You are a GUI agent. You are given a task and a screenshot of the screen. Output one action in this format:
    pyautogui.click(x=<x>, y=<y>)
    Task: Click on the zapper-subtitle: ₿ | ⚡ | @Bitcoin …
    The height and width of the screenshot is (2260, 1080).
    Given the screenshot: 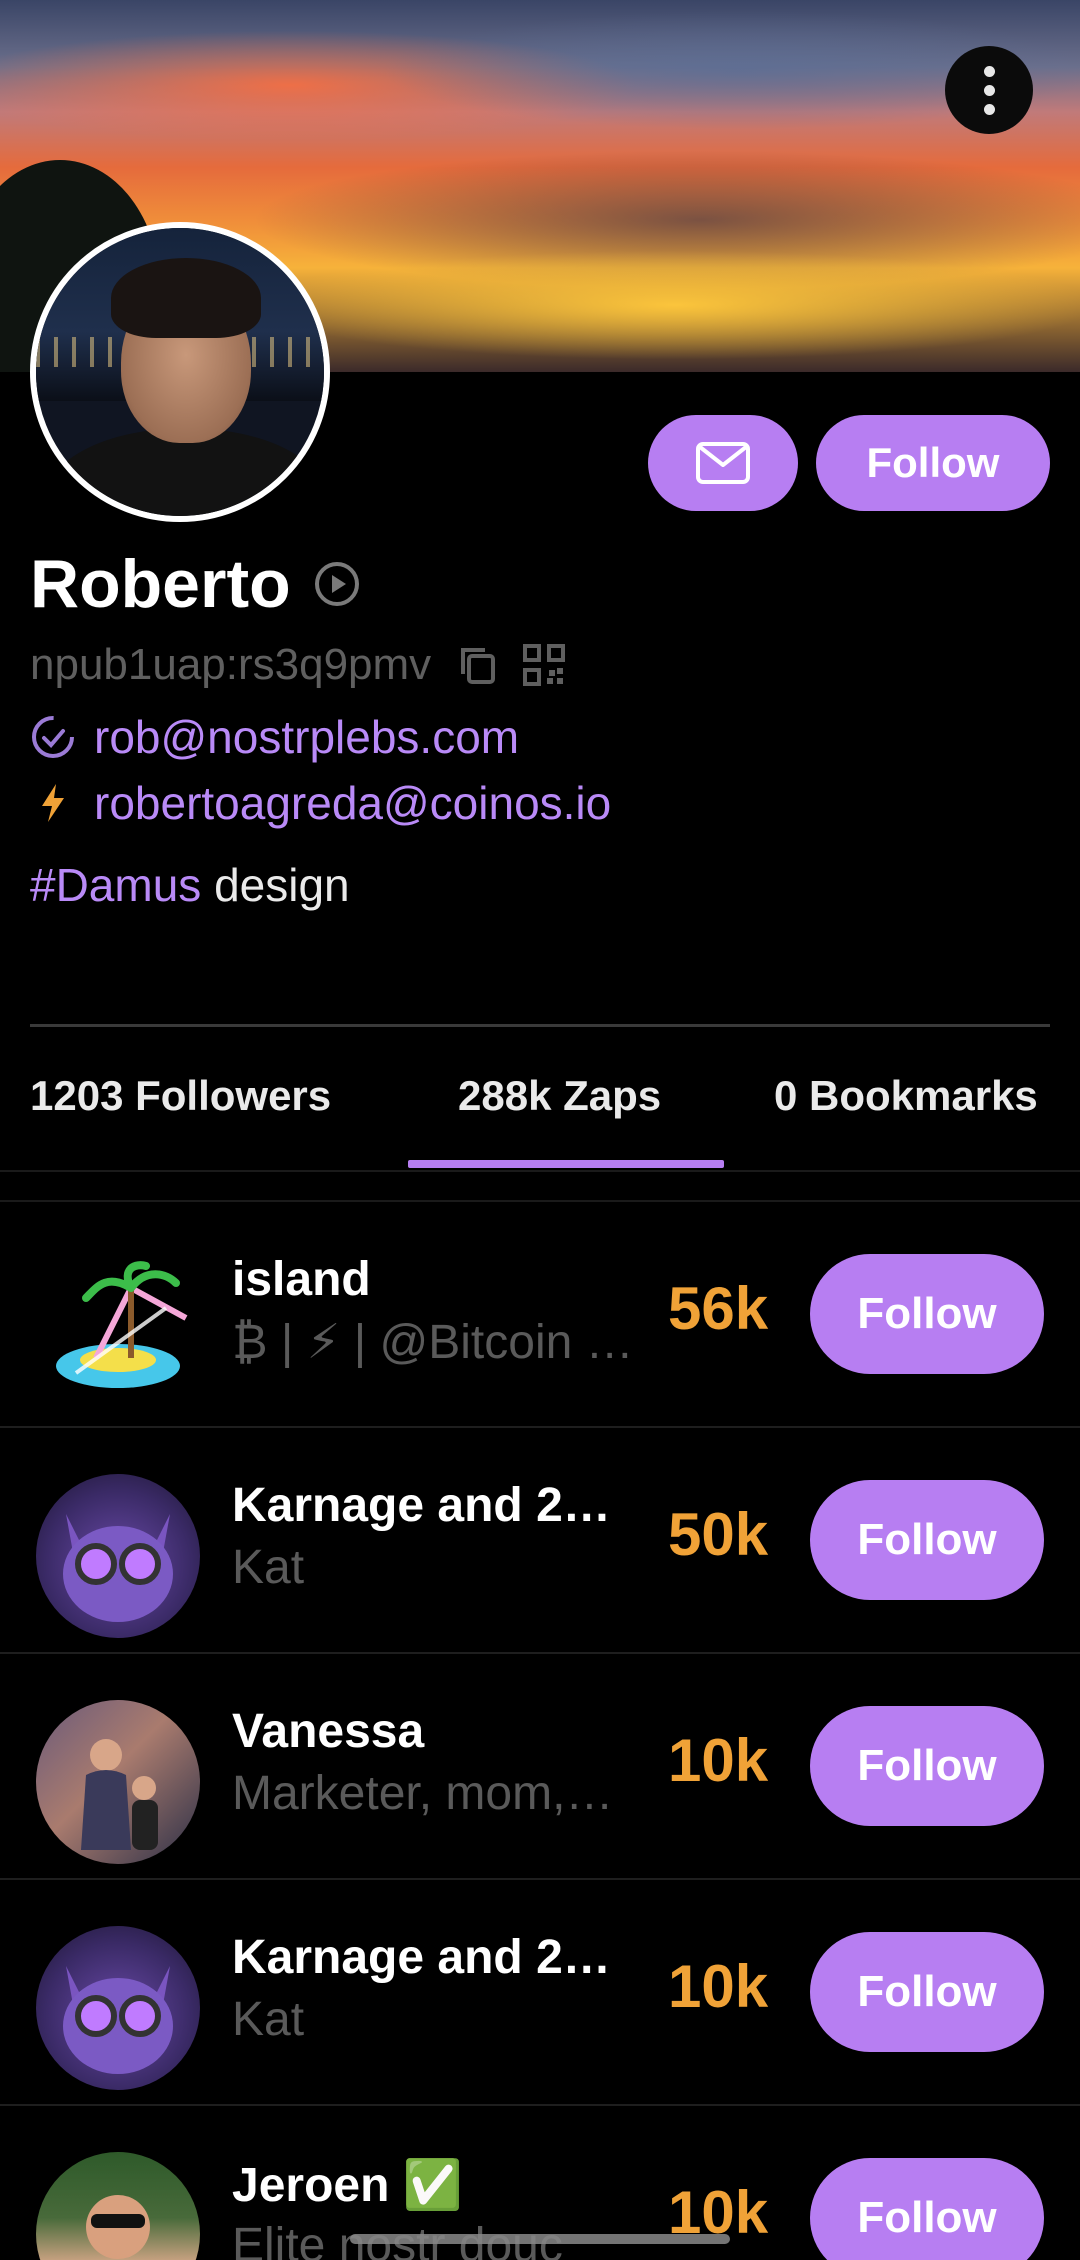 What is the action you would take?
    pyautogui.click(x=433, y=1342)
    